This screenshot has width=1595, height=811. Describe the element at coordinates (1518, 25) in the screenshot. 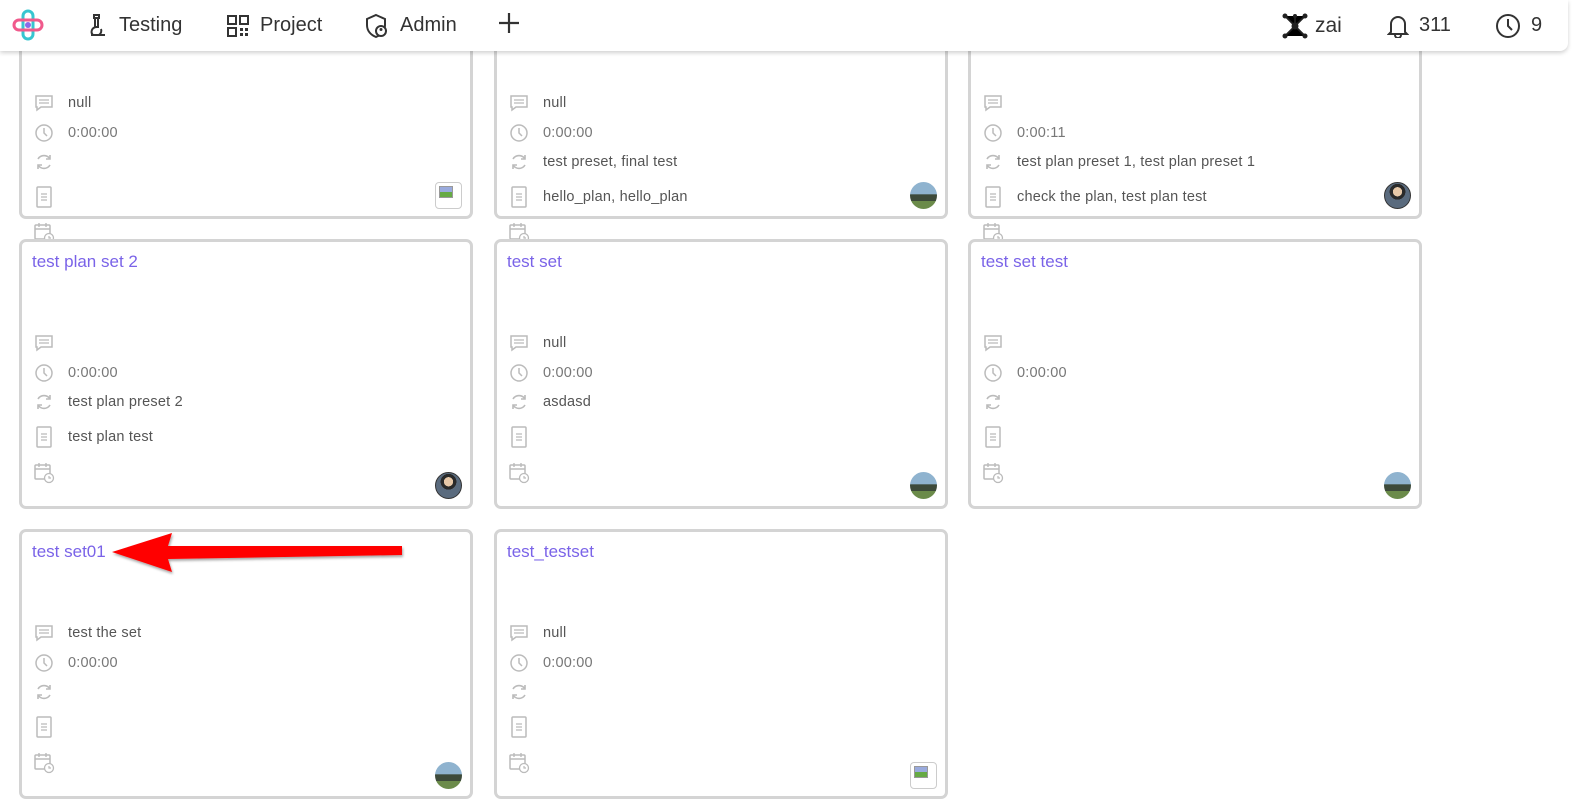

I see `timers-button: 9` at that location.